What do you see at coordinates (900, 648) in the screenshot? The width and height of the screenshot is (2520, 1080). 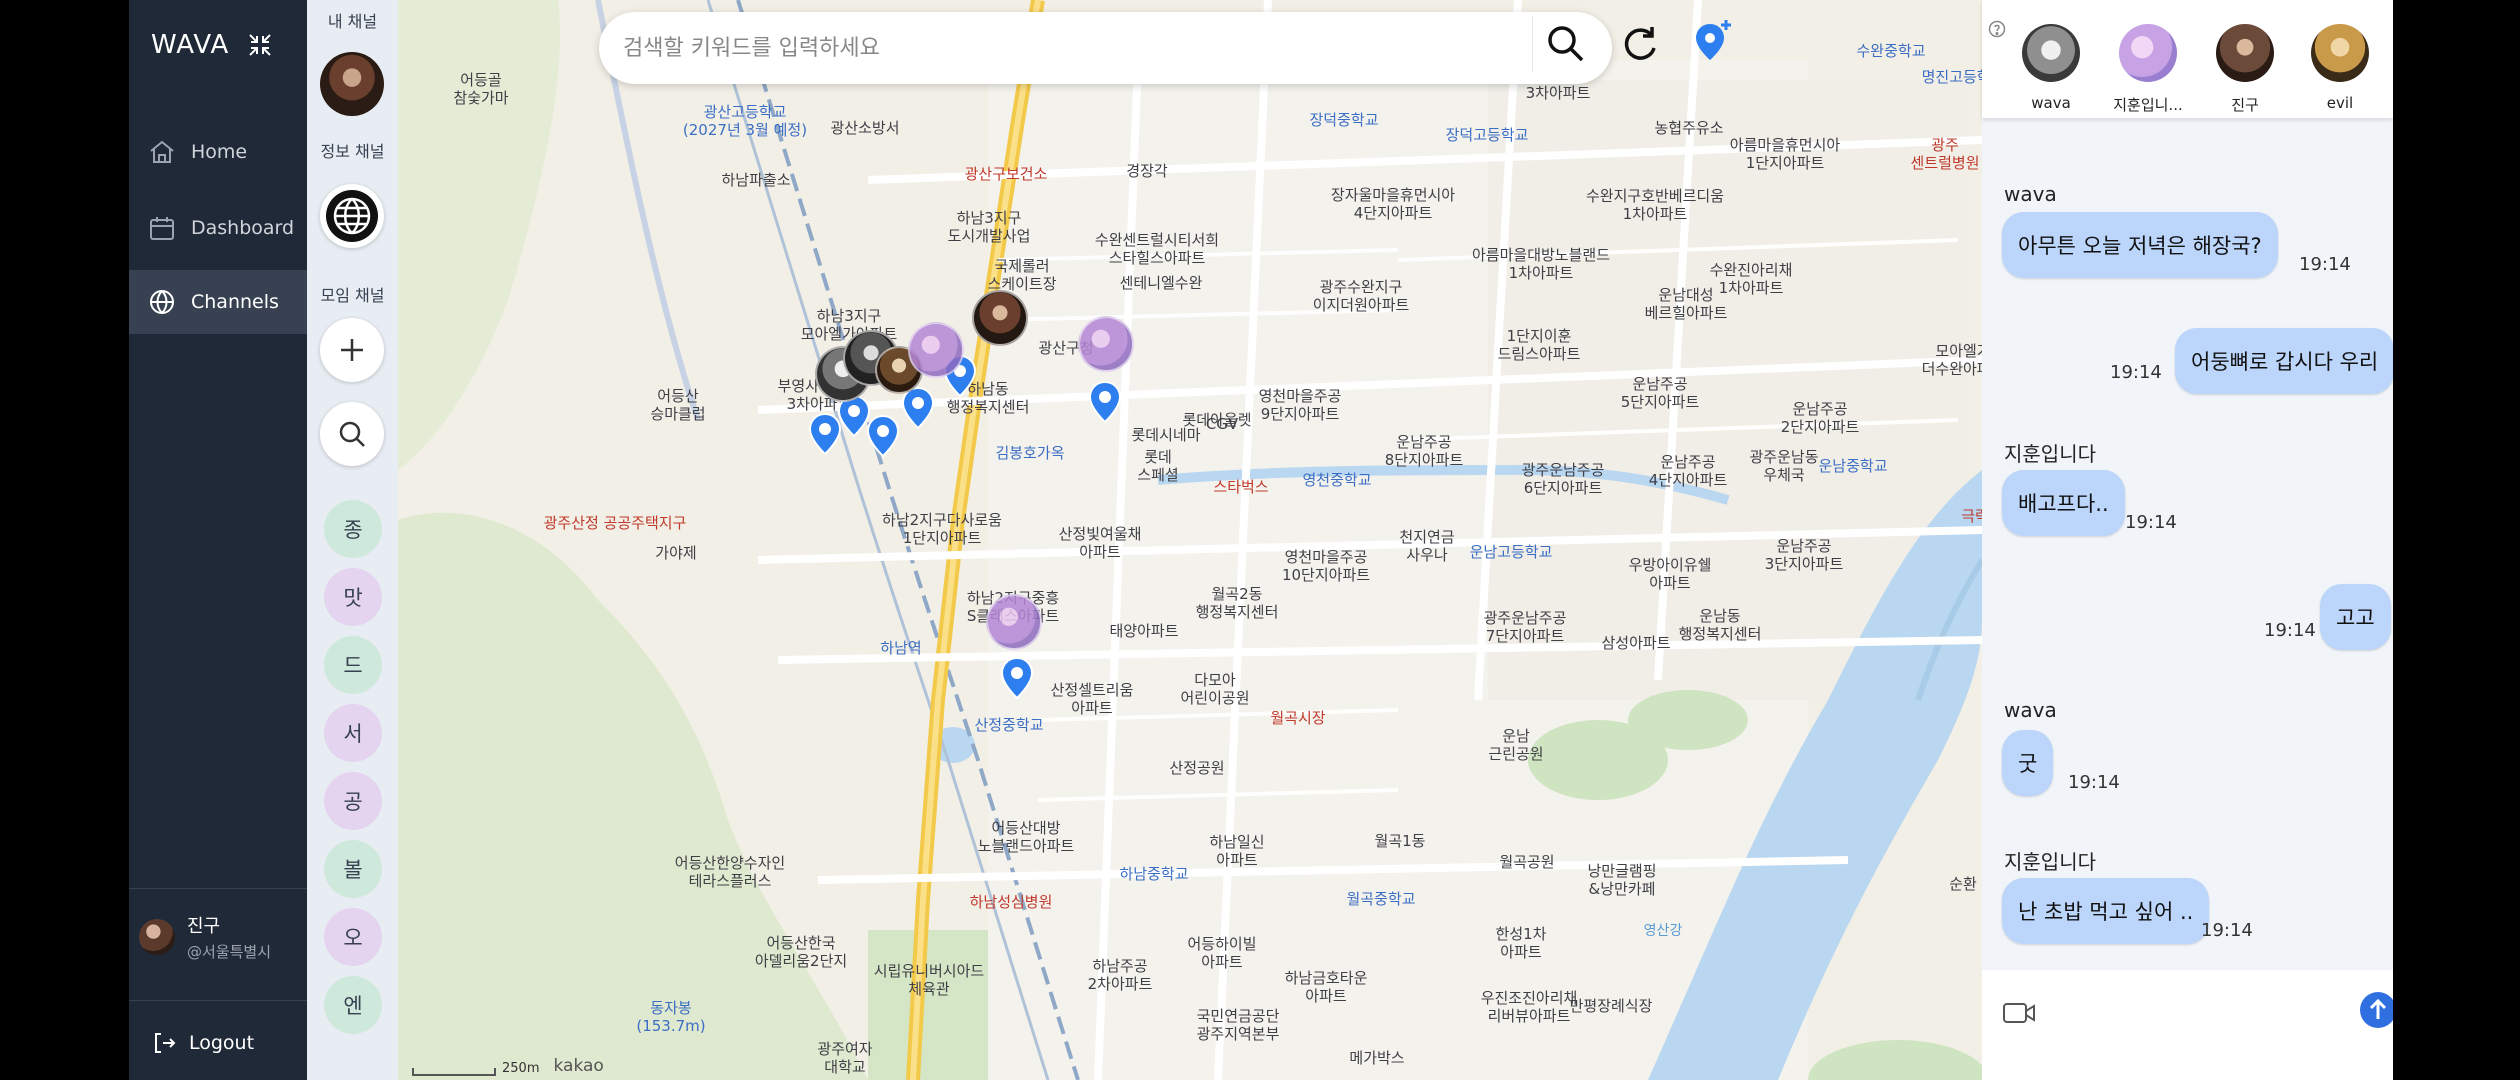 I see `map-place-label: 하남역` at bounding box center [900, 648].